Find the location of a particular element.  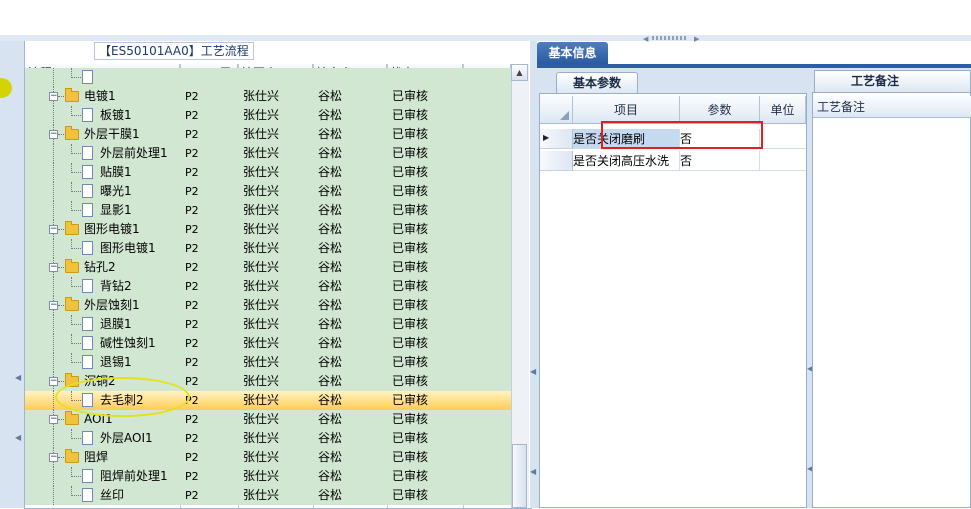

table-row: 背钻2 P2 张仕兴 谷松 已审核 is located at coordinates (268, 286).